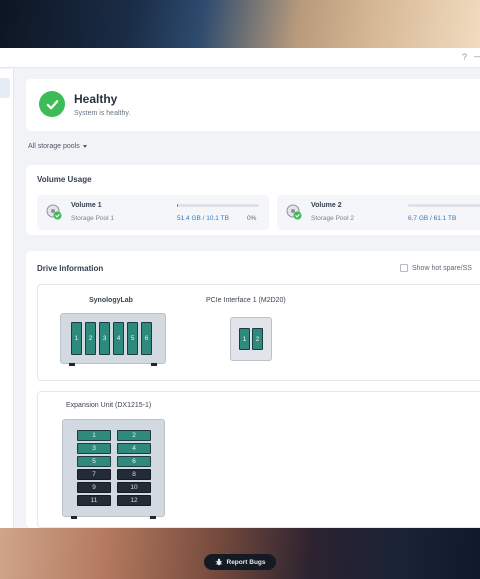 The image size is (480, 579). What do you see at coordinates (102, 113) in the screenshot?
I see `health-subtitle: System is healthy.` at bounding box center [102, 113].